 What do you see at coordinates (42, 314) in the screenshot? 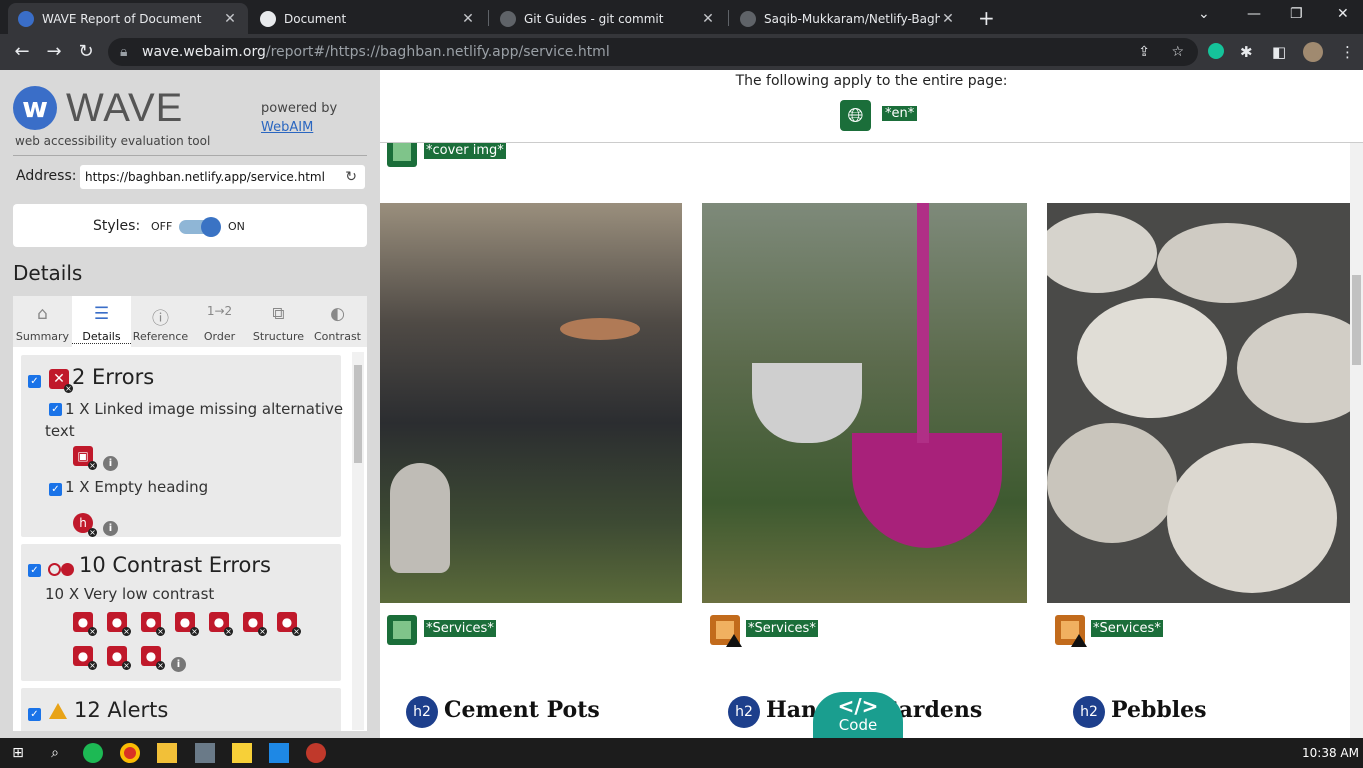
I see `home-icon: ⌂` at bounding box center [42, 314].